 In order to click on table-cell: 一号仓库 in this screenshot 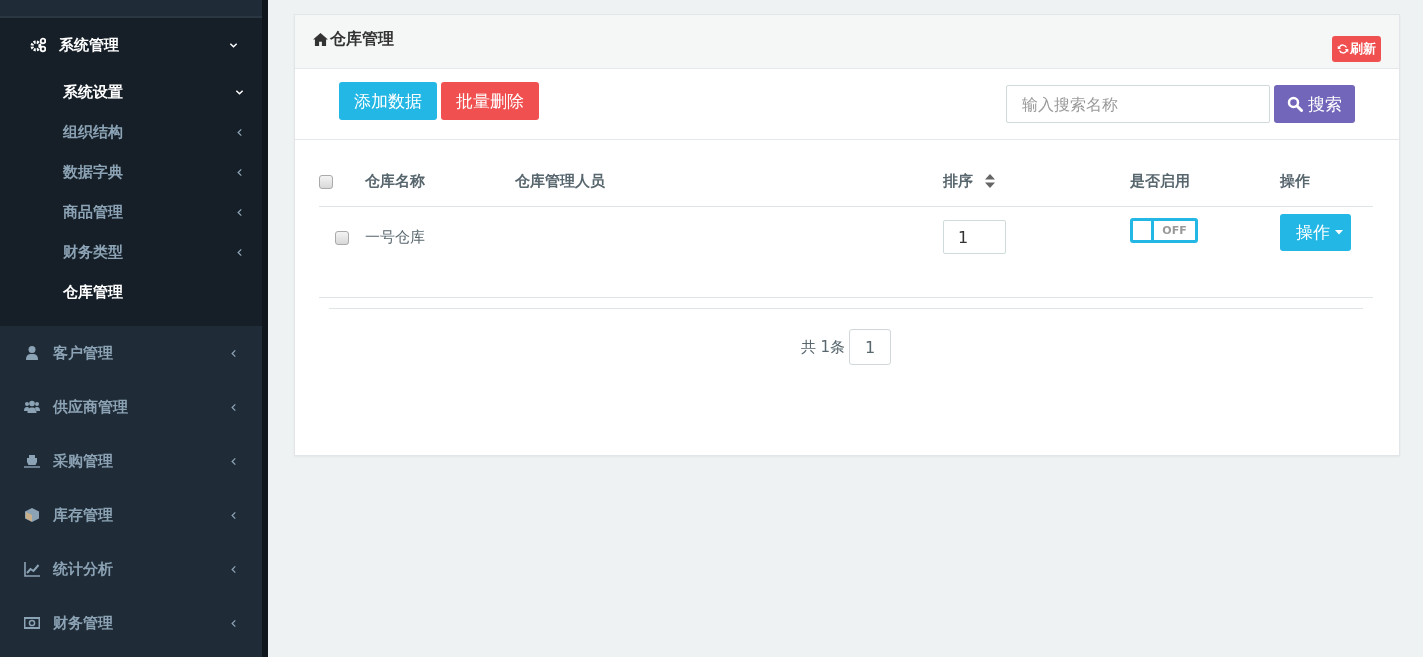, I will do `click(395, 236)`.